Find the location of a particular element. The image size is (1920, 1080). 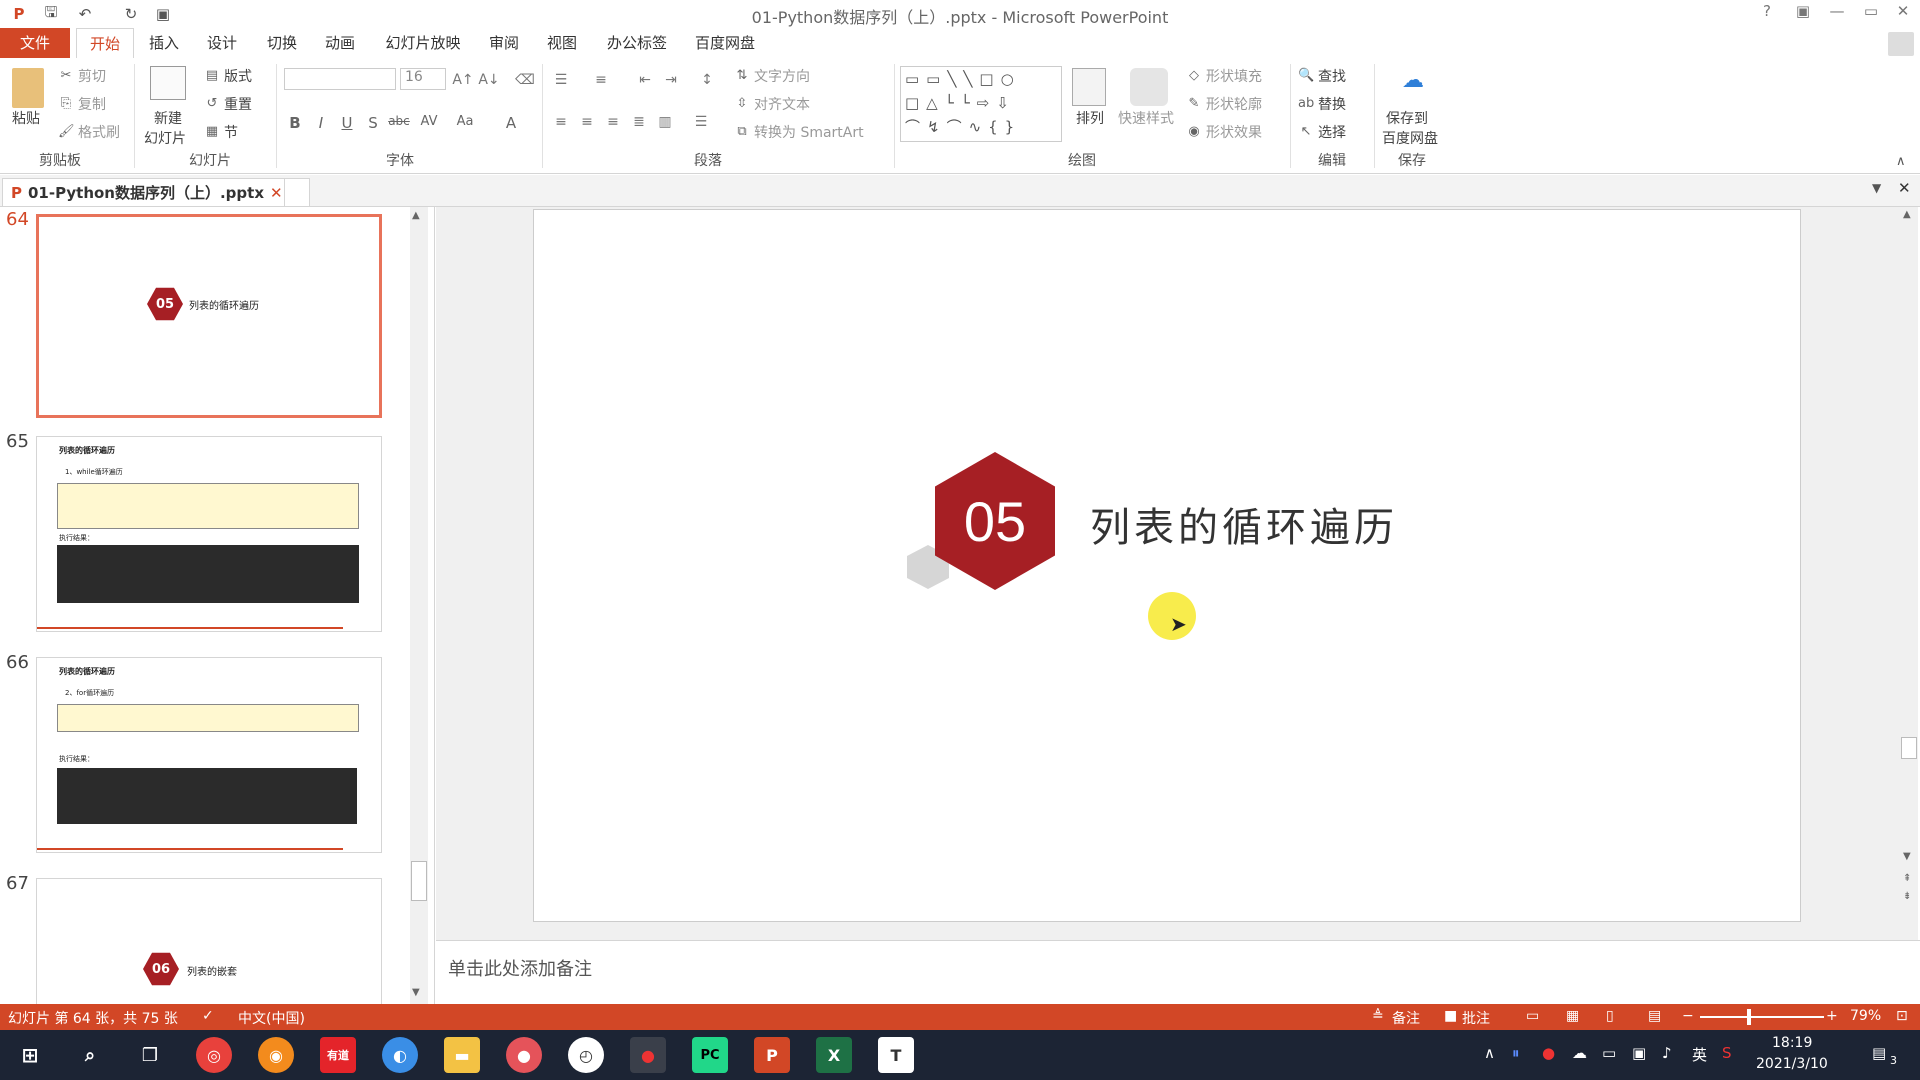

slide-thumbnail-66: 列表的循环遍历 2、for循环遍历 执行结果： is located at coordinates (209, 755).